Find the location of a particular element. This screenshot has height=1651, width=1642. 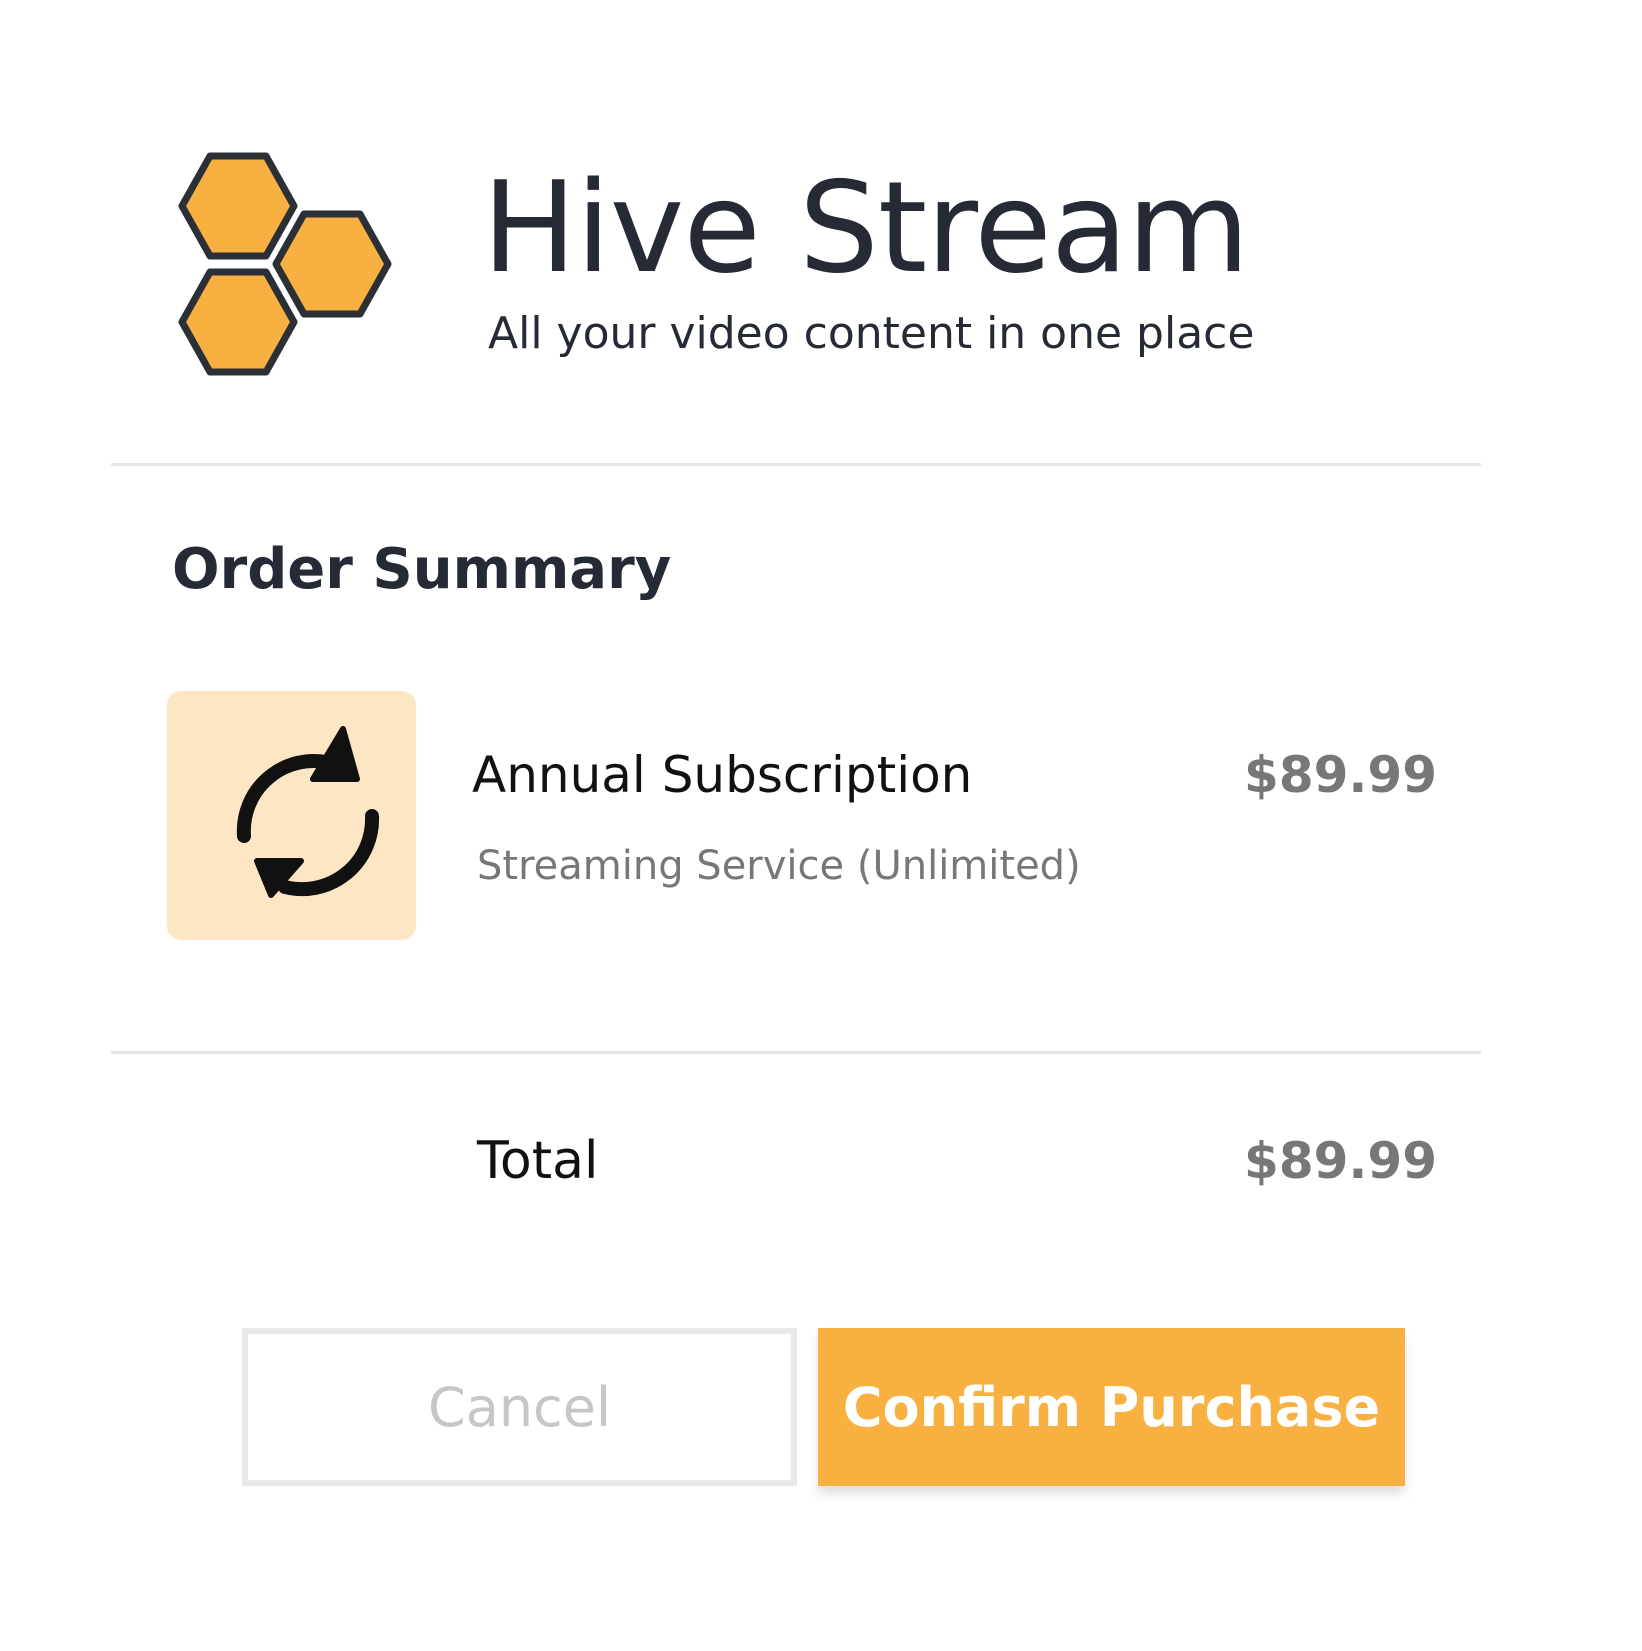

cancel-button: Cancel is located at coordinates (519, 1407).